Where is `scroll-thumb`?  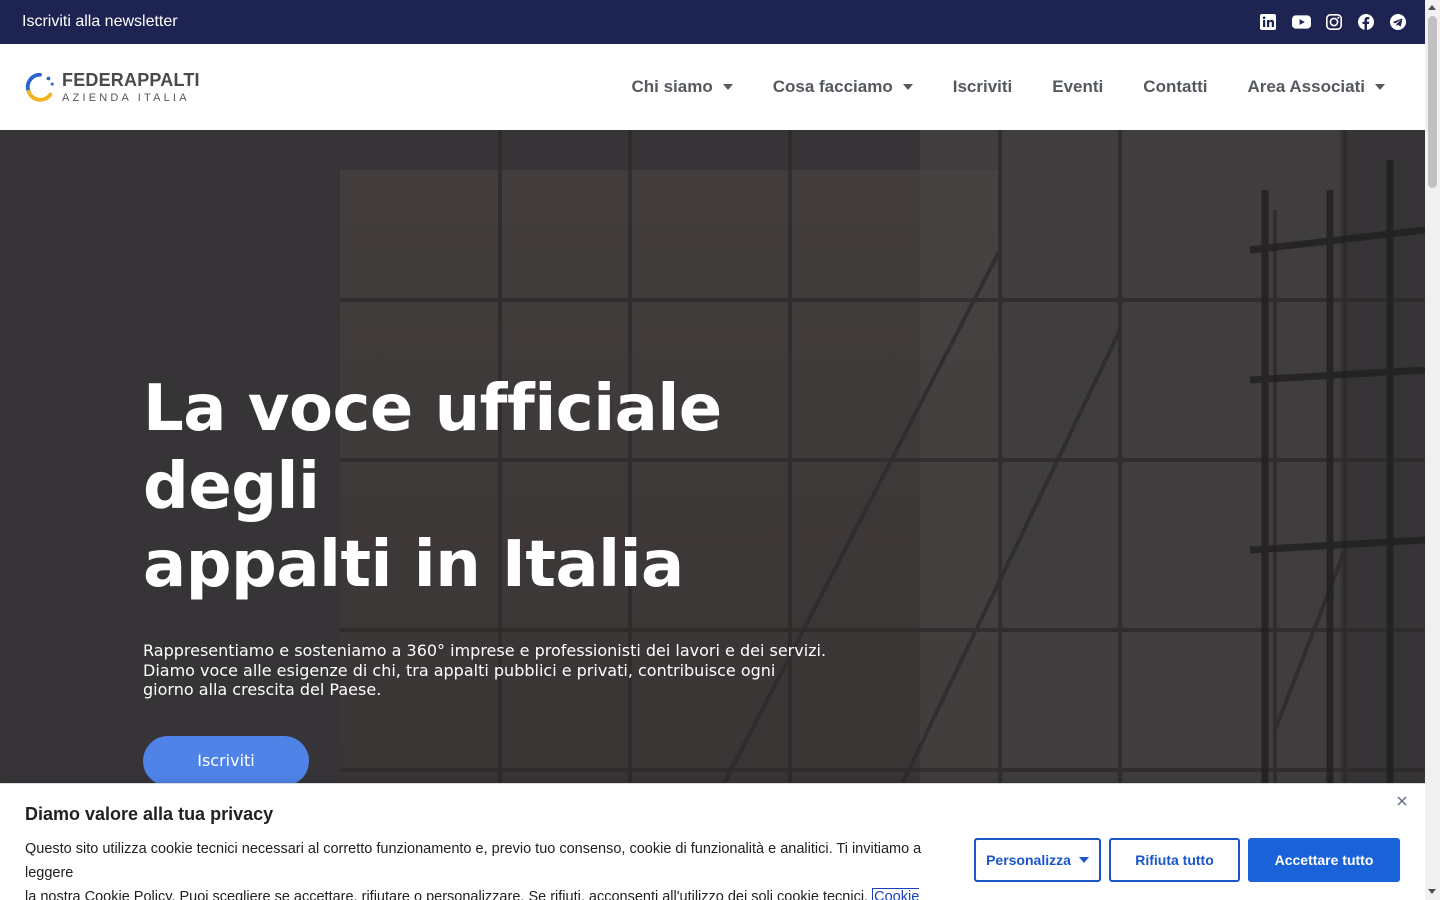
scroll-thumb is located at coordinates (1432, 102).